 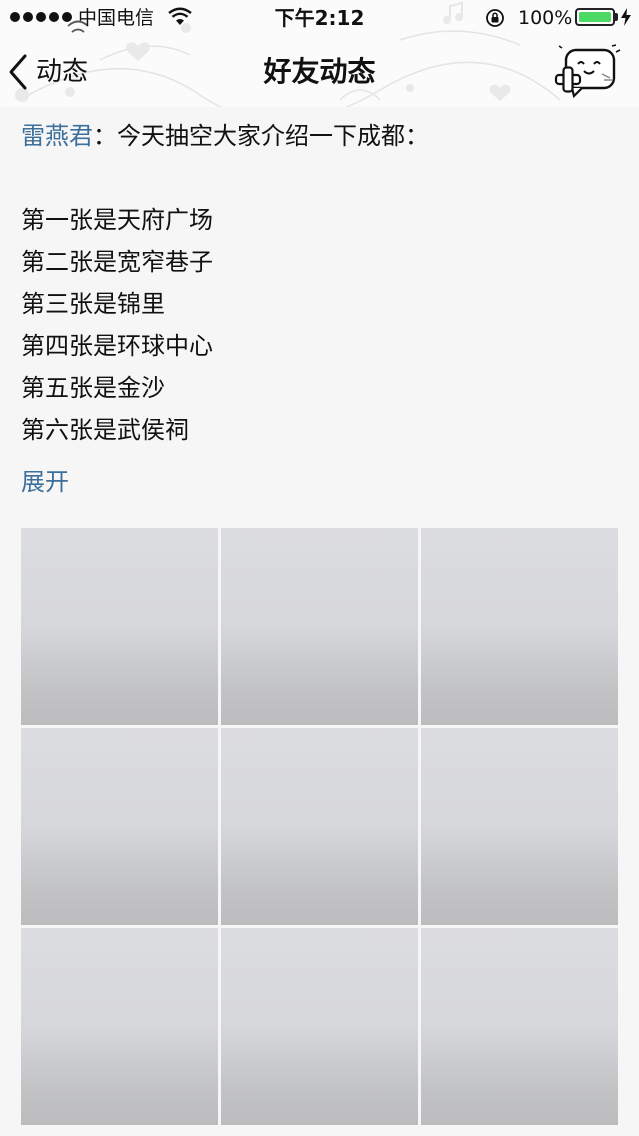 What do you see at coordinates (545, 18) in the screenshot?
I see `battery-percent: 100%` at bounding box center [545, 18].